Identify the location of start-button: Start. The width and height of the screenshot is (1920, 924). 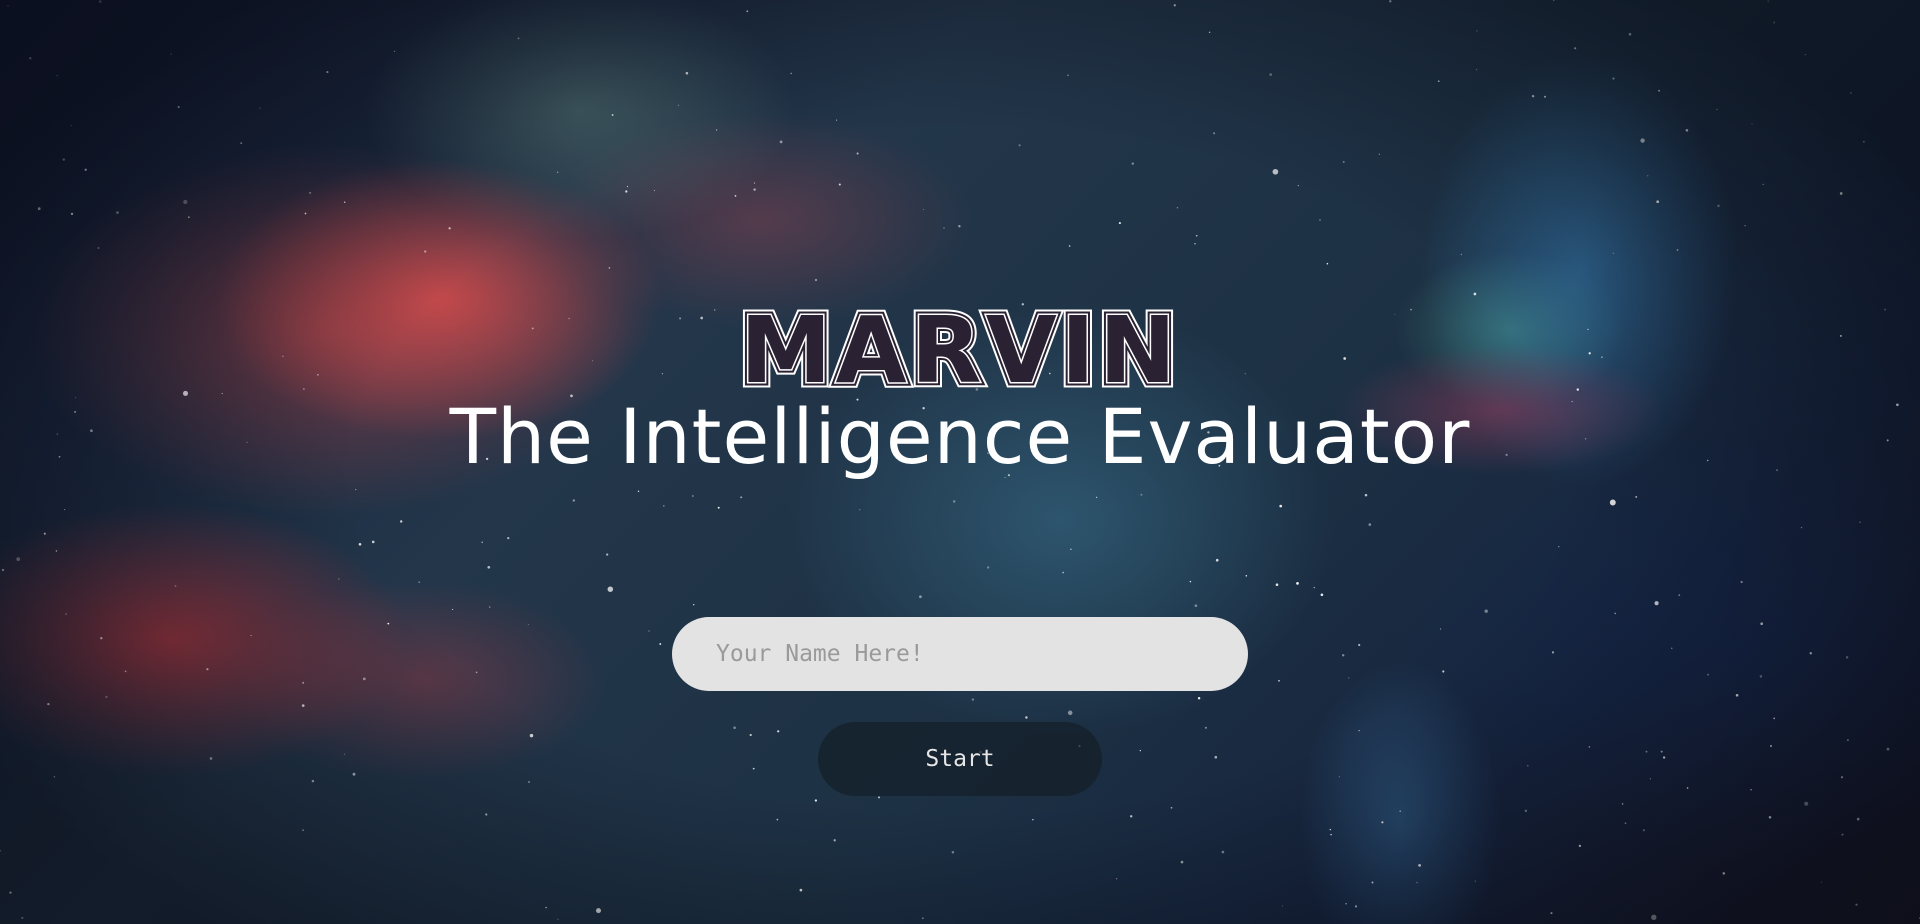
(960, 759).